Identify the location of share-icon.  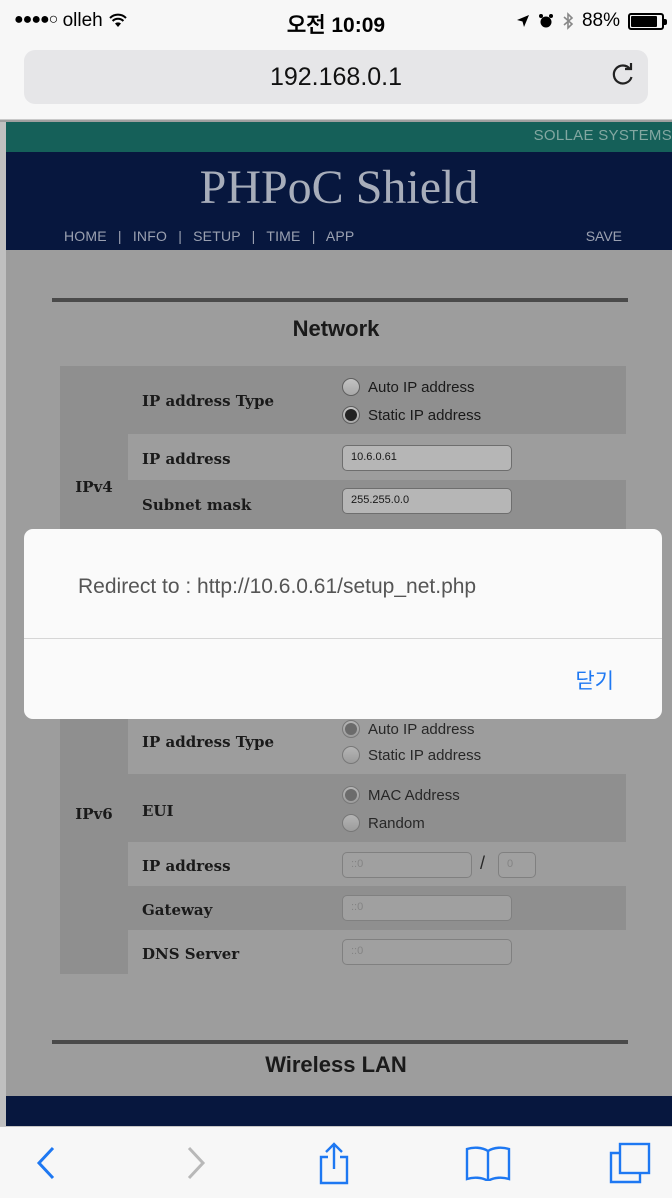
(334, 1163).